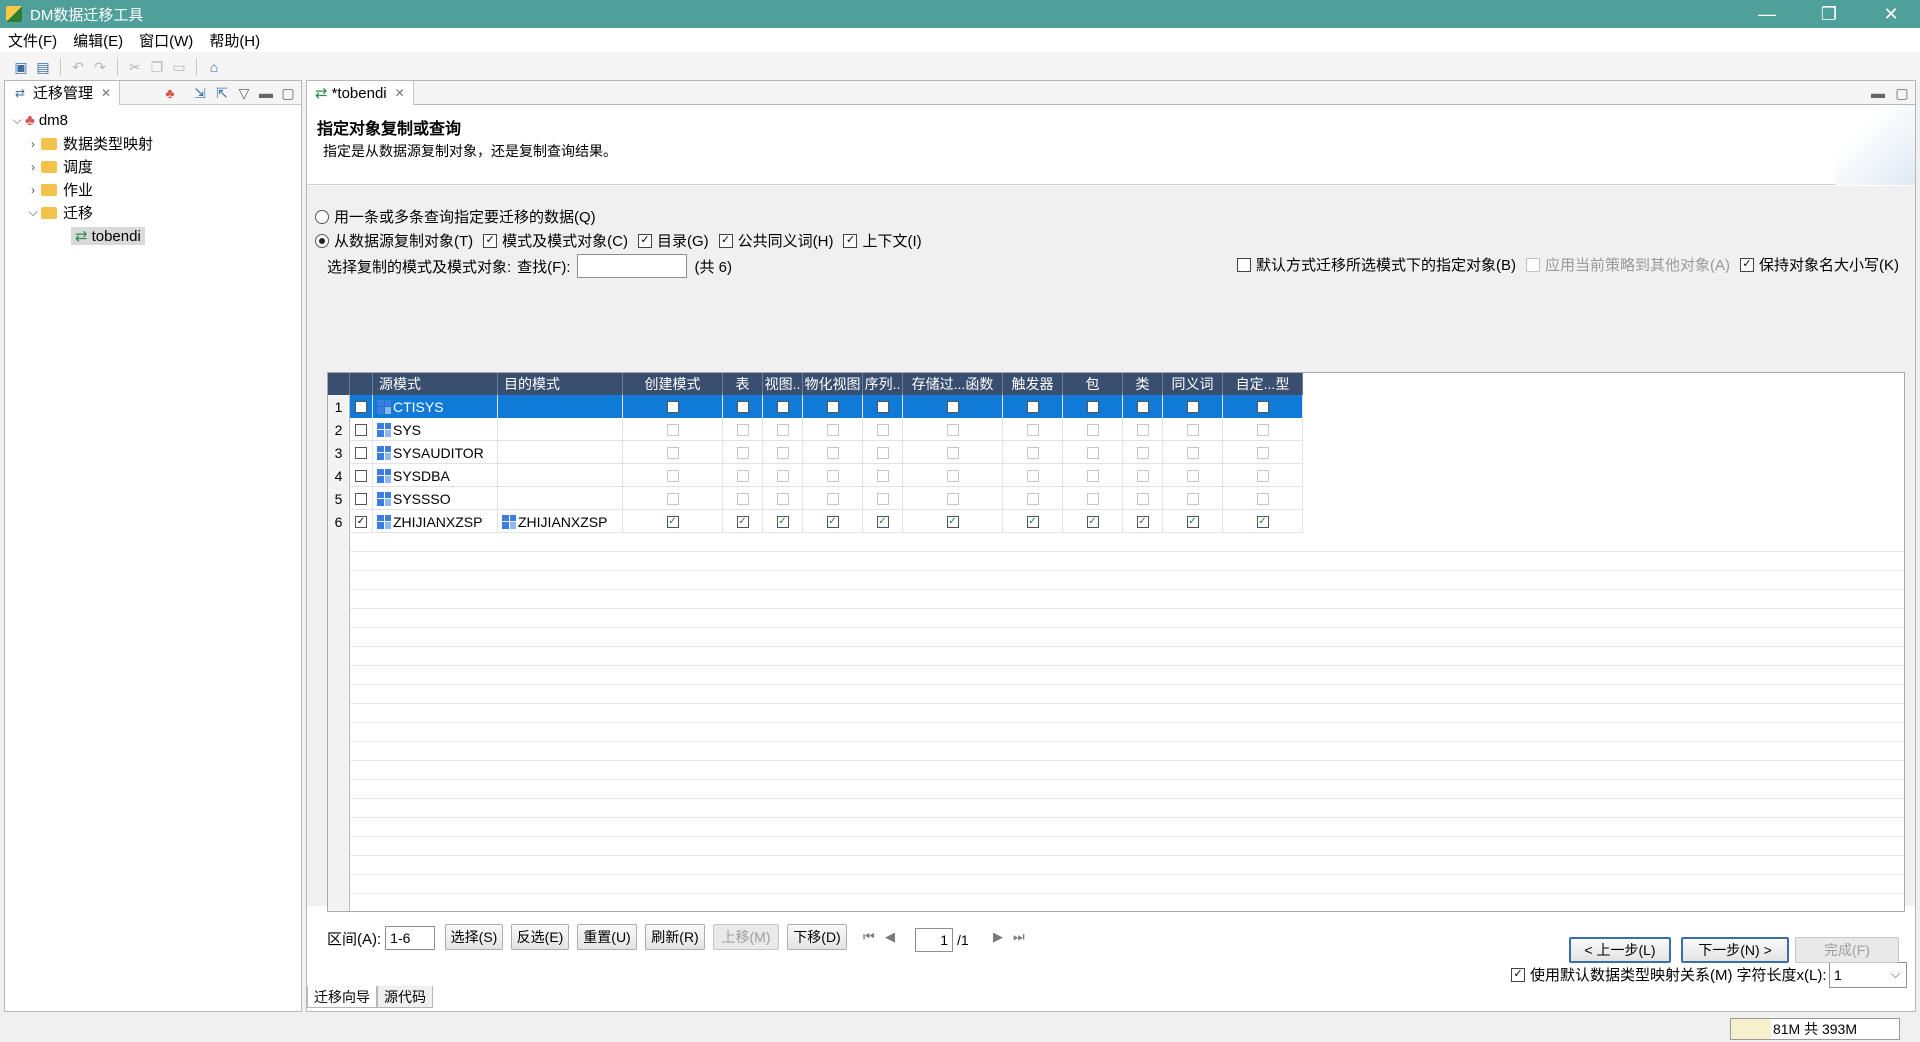  Describe the element at coordinates (725, 240) in the screenshot. I see `public-synonyms-checkbox: ✓` at that location.